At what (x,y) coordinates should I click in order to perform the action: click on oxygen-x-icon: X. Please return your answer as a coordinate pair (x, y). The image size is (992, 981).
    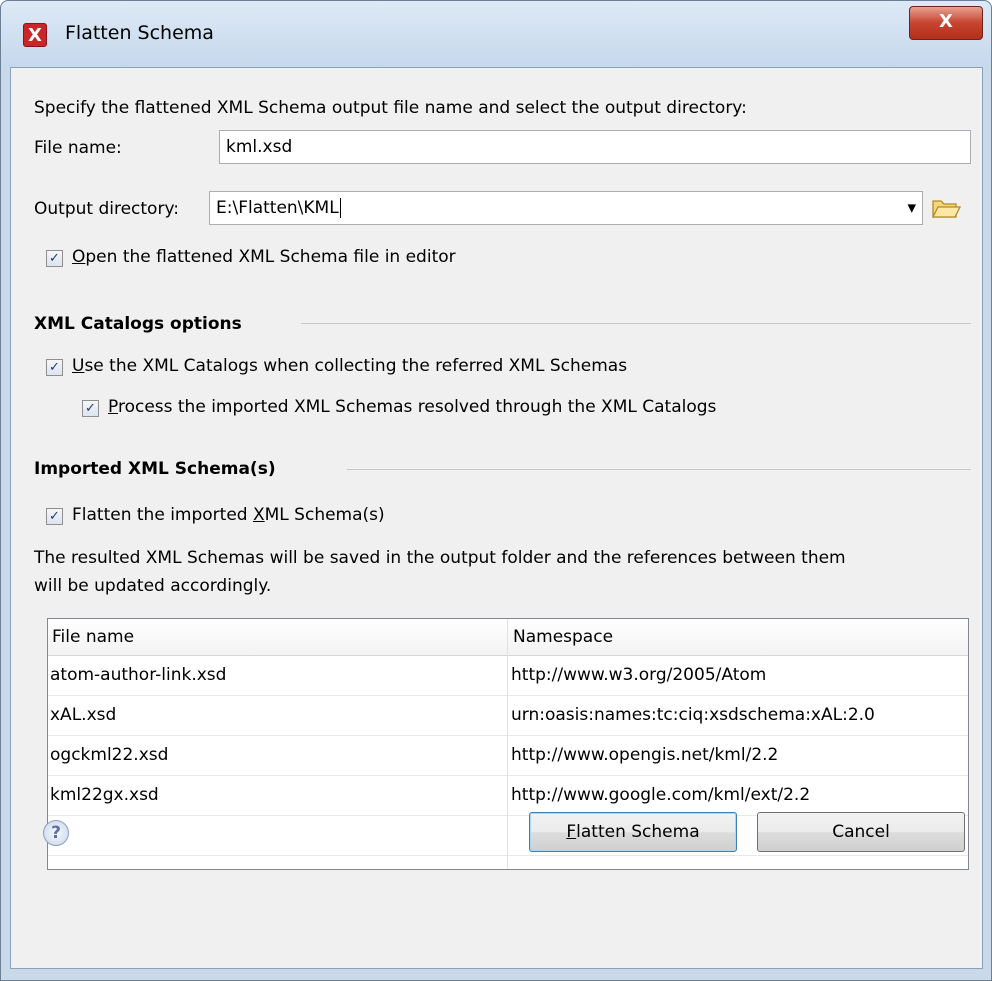
    Looking at the image, I should click on (35, 35).